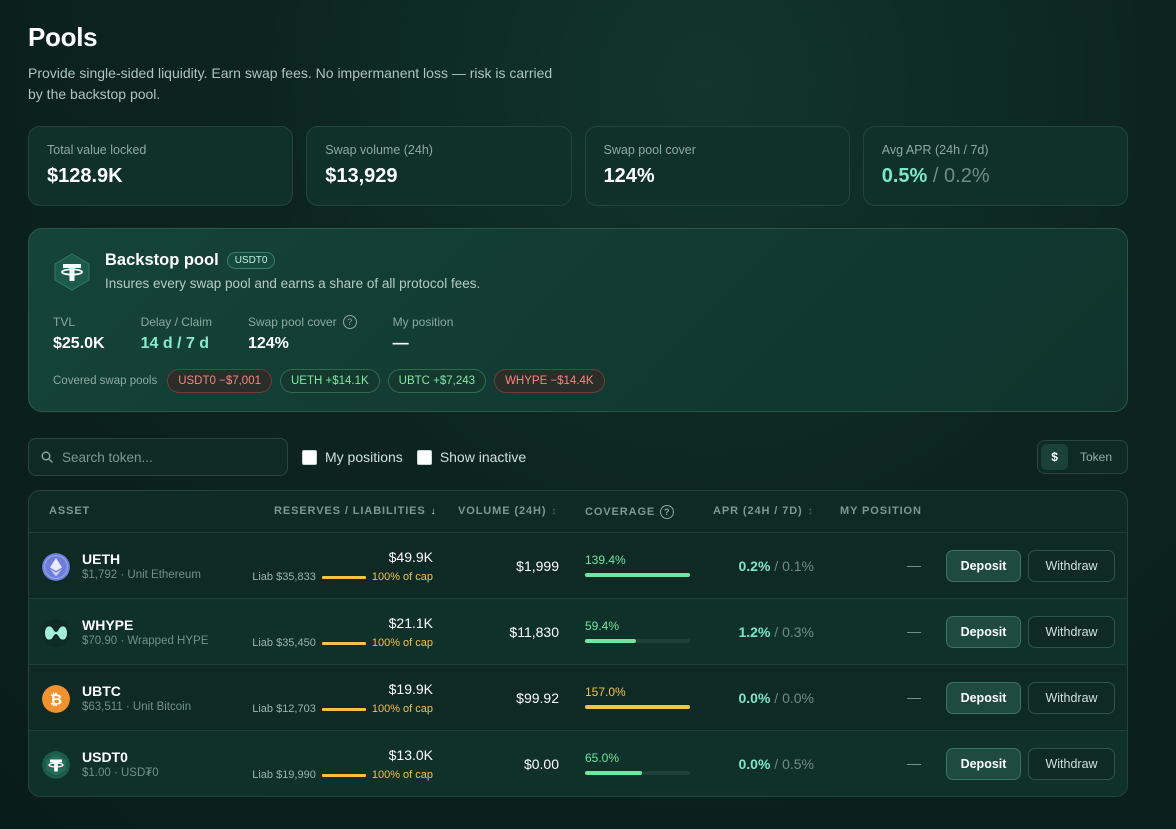 Image resolution: width=1176 pixels, height=829 pixels. What do you see at coordinates (602, 626) in the screenshot?
I see `coverage-value: 59.4%` at bounding box center [602, 626].